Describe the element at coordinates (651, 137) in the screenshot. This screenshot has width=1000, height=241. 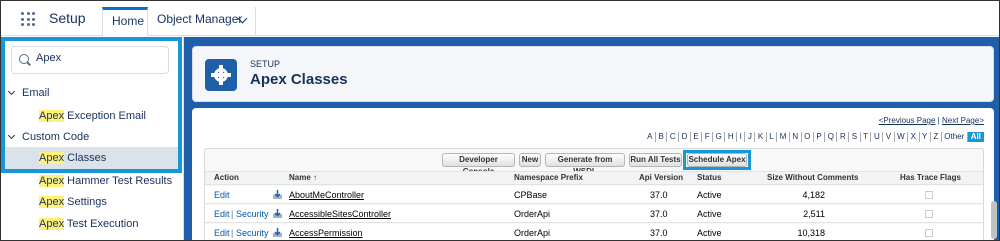
I see `alpha-filter-a: A` at that location.